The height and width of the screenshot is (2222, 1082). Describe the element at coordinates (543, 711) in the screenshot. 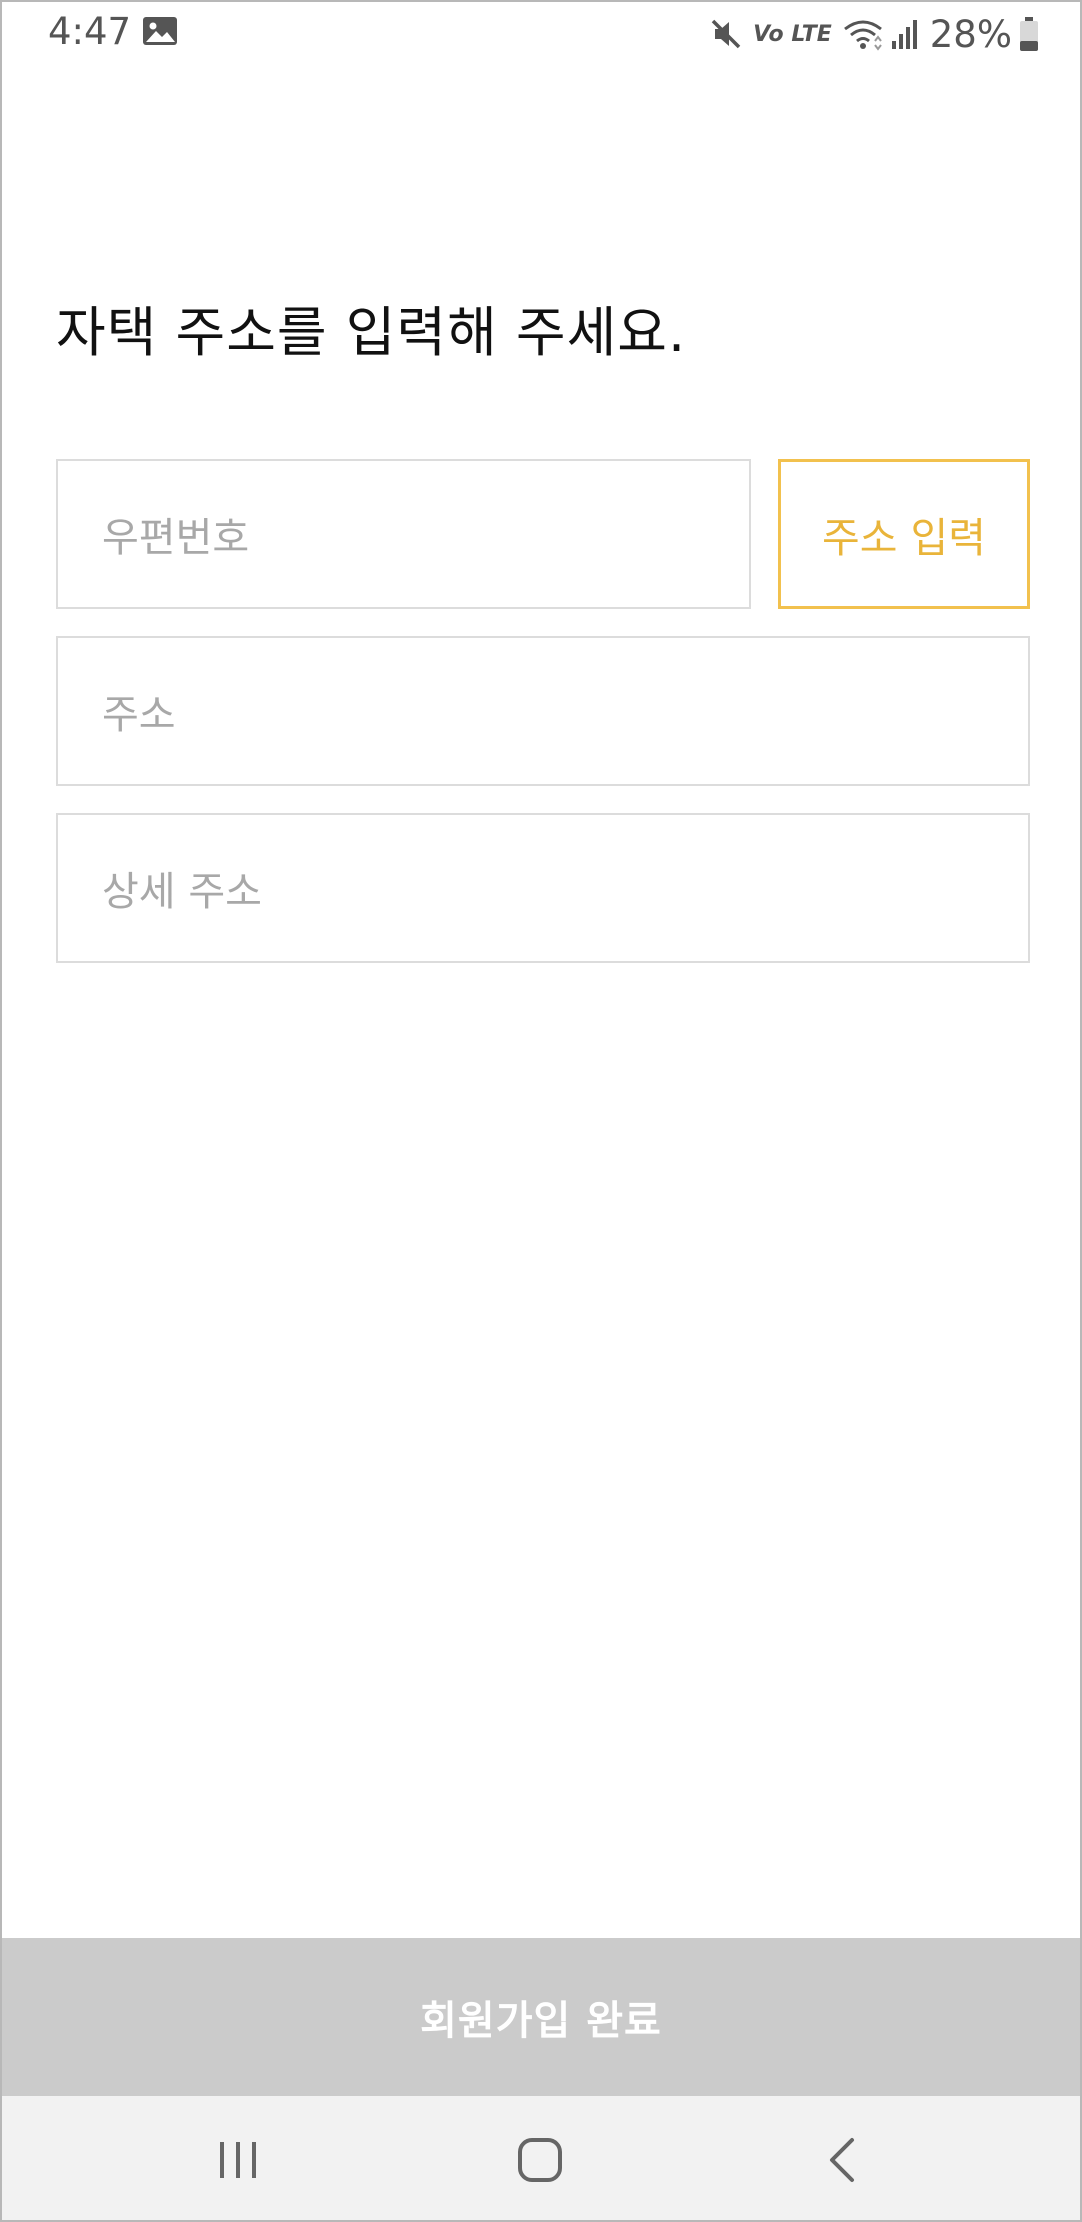

I see `address-input: 주소` at that location.